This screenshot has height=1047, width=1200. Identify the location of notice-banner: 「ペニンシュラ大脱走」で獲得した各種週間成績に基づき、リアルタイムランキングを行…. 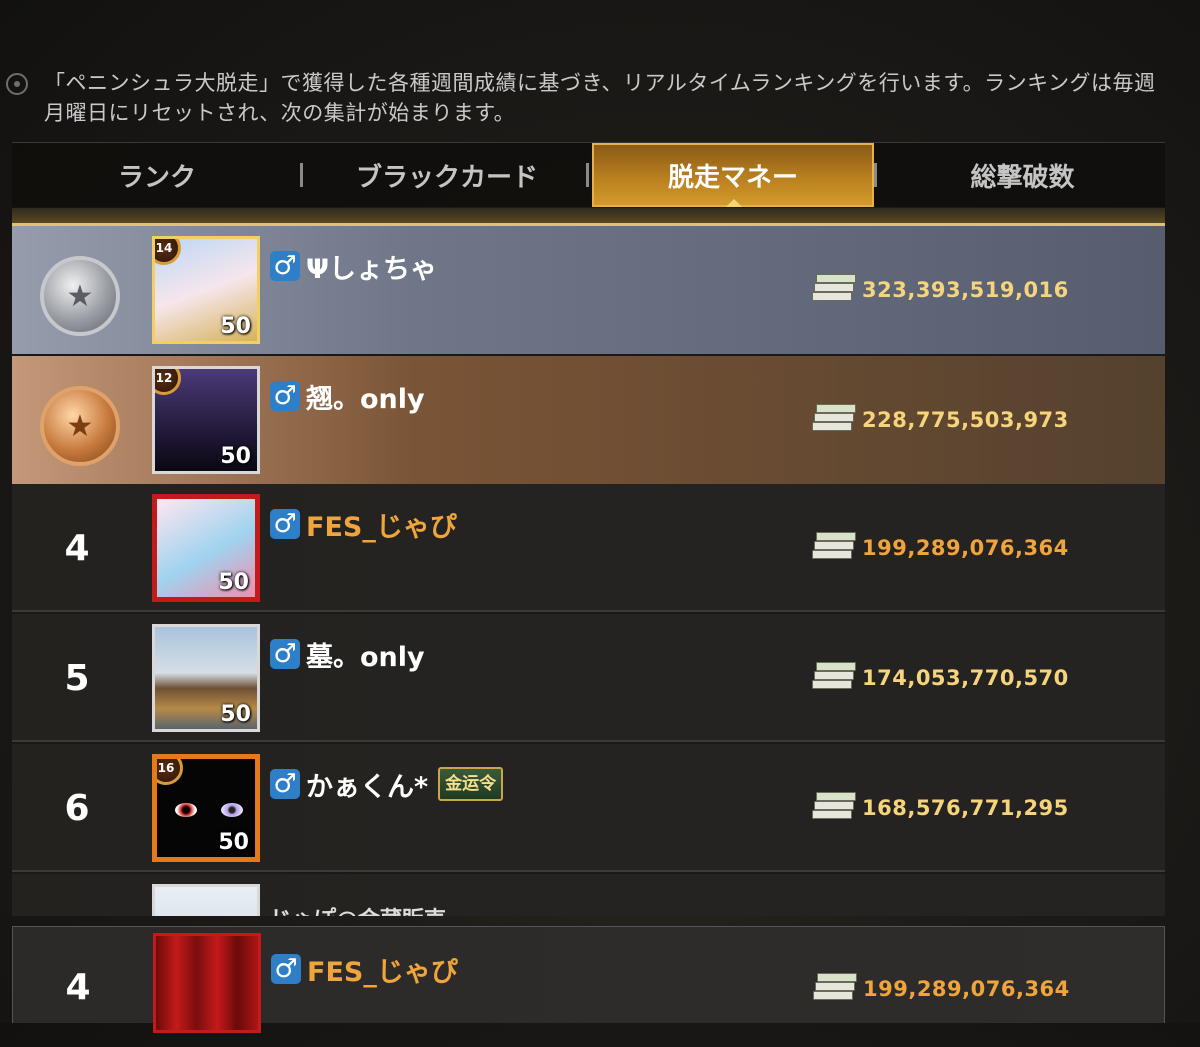
(600, 99).